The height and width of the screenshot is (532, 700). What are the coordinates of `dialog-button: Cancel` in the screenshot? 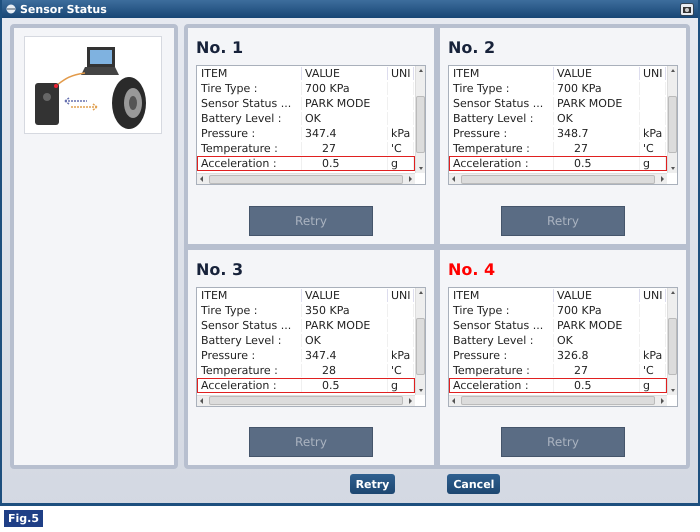 It's located at (473, 484).